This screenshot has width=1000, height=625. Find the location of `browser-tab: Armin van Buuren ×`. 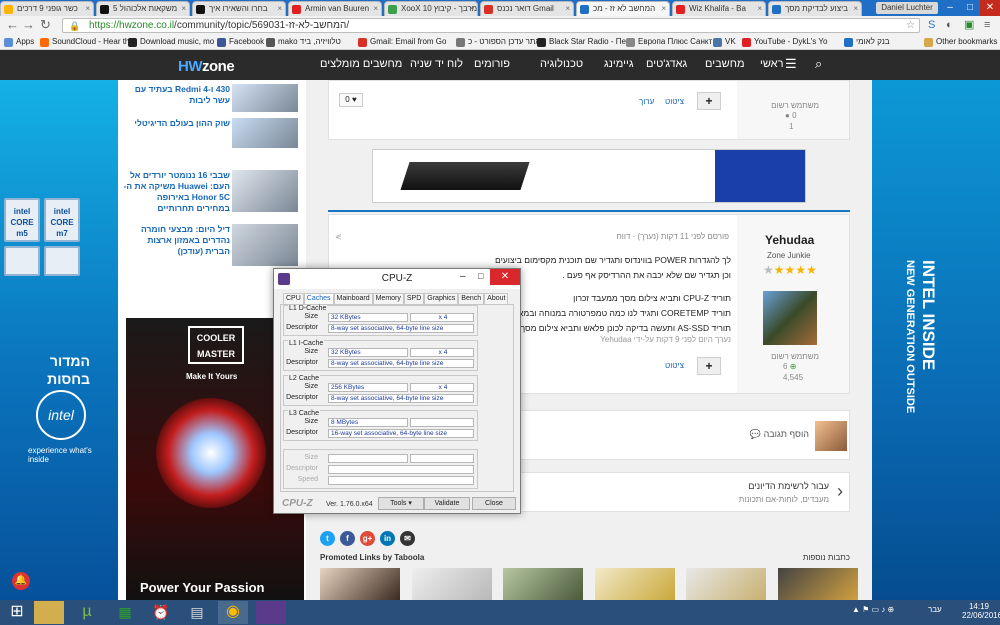

browser-tab: Armin van Buuren × is located at coordinates (335, 8).